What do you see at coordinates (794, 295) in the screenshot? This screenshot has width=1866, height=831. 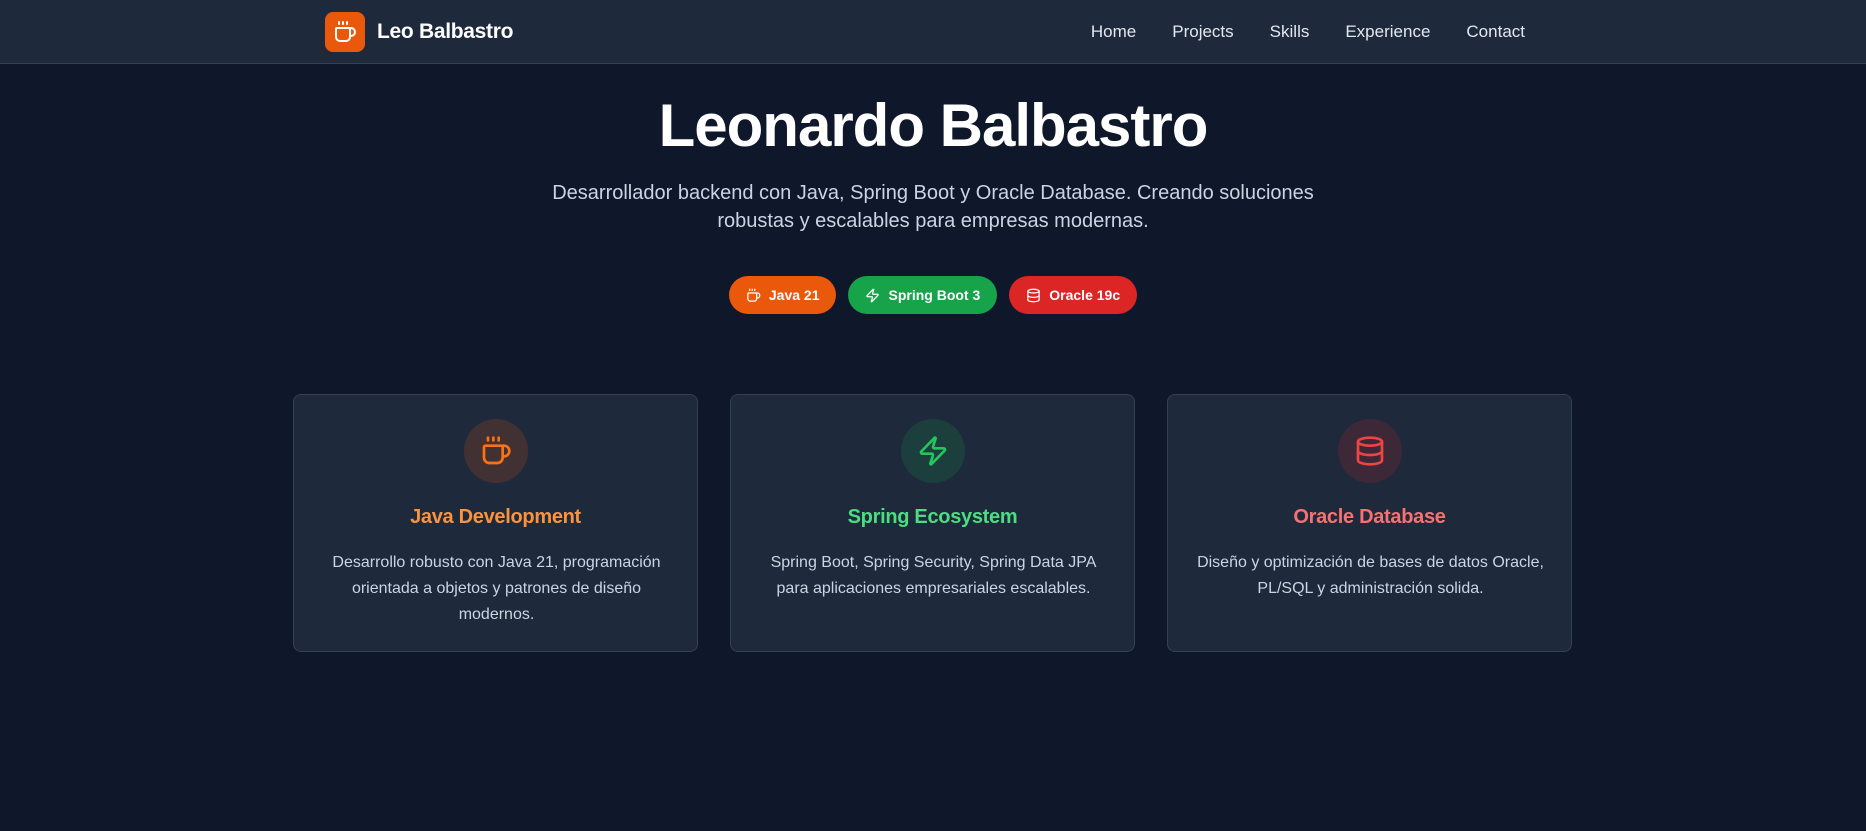 I see `badge-label: Java 21` at bounding box center [794, 295].